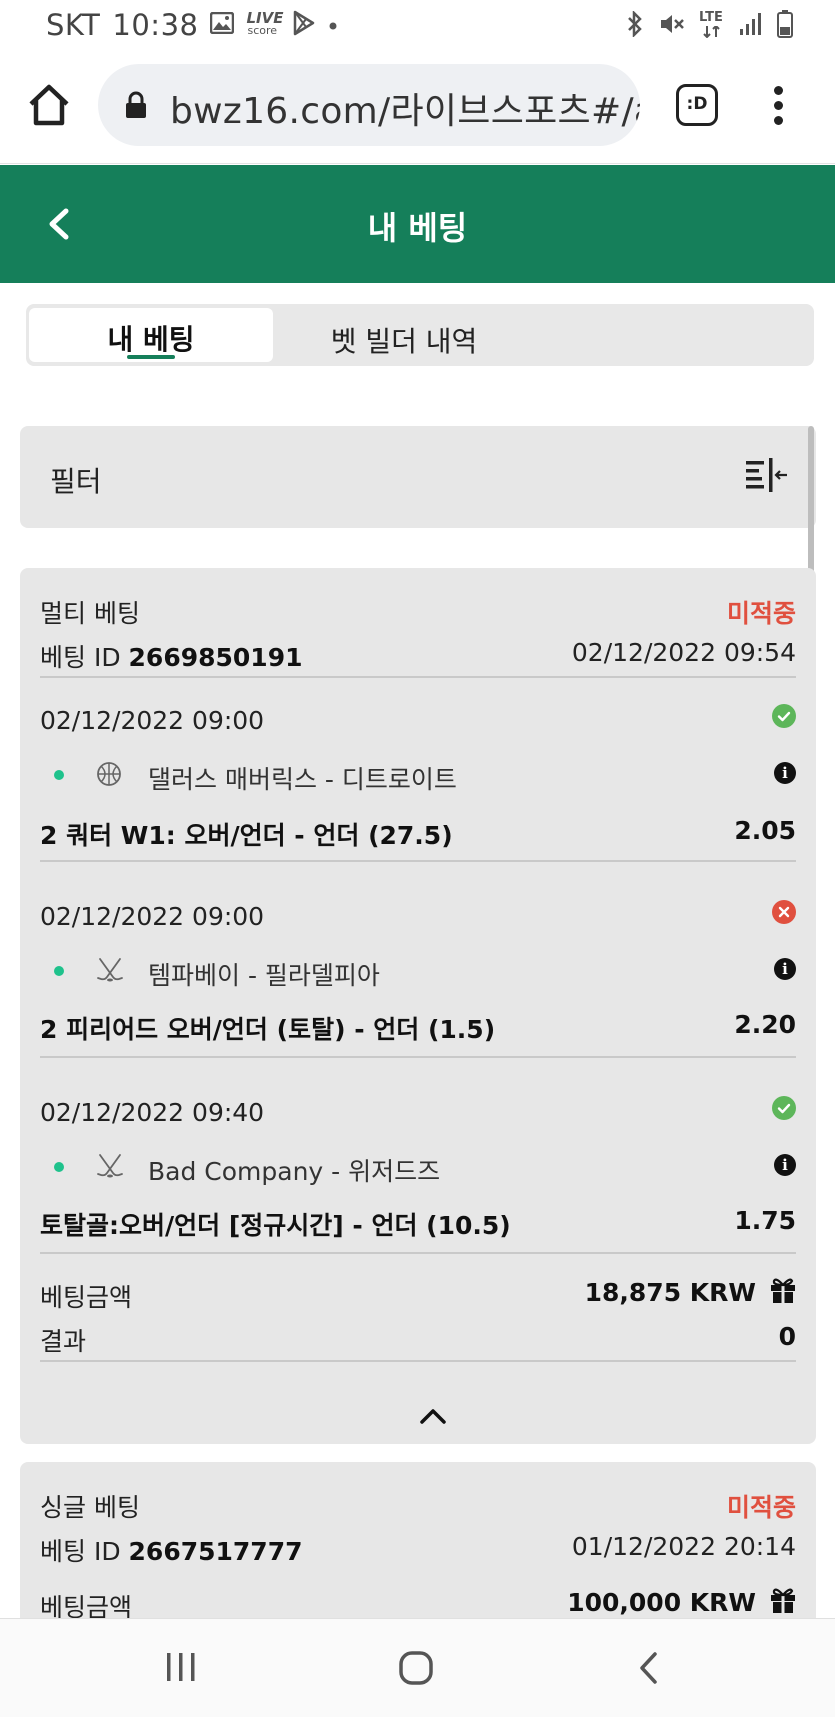 This screenshot has height=1717, width=835. What do you see at coordinates (136, 107) in the screenshot?
I see `lock-icon` at bounding box center [136, 107].